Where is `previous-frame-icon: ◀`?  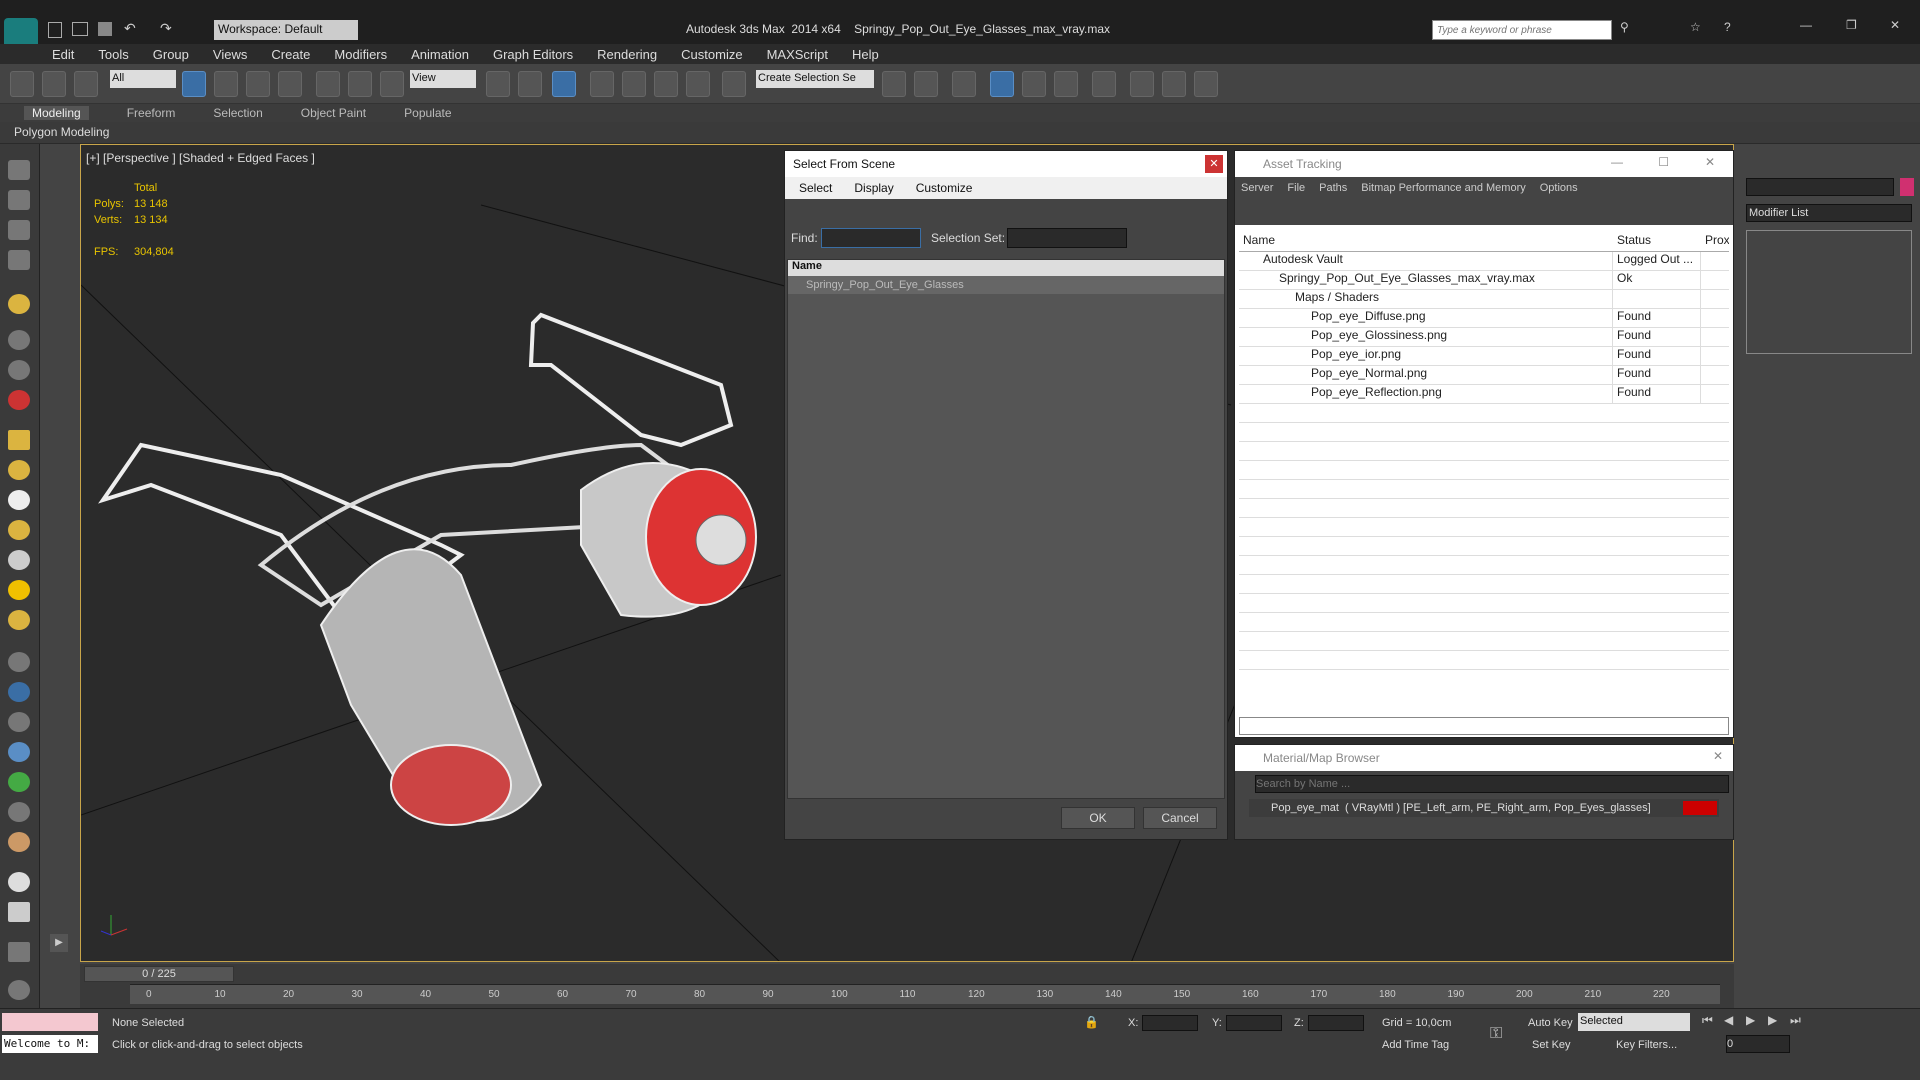
previous-frame-icon: ◀ is located at coordinates (1728, 1020).